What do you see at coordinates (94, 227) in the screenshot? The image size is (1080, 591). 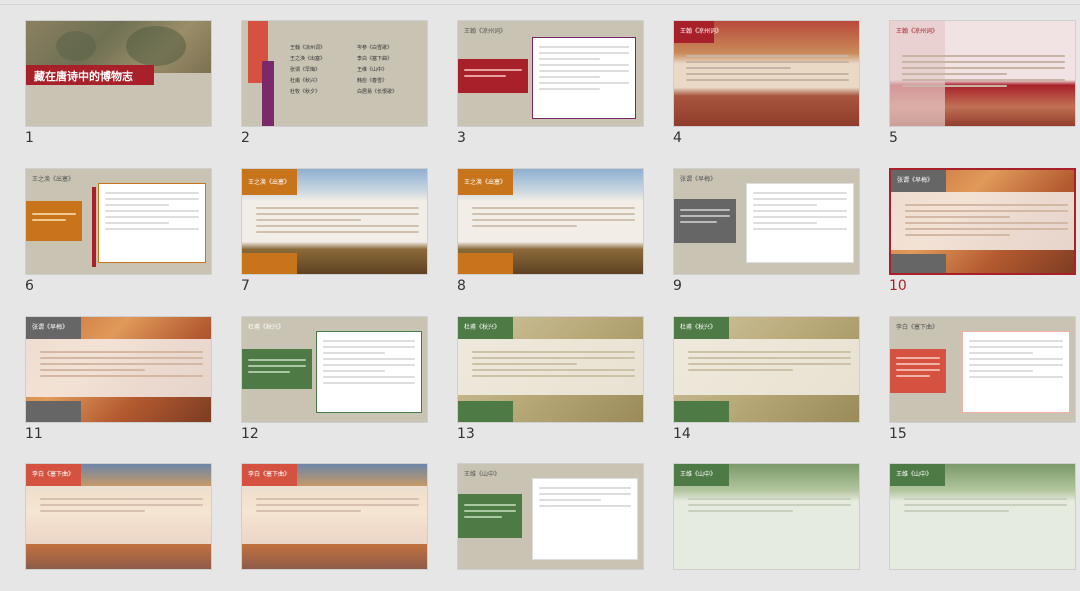 I see `accent-bar` at bounding box center [94, 227].